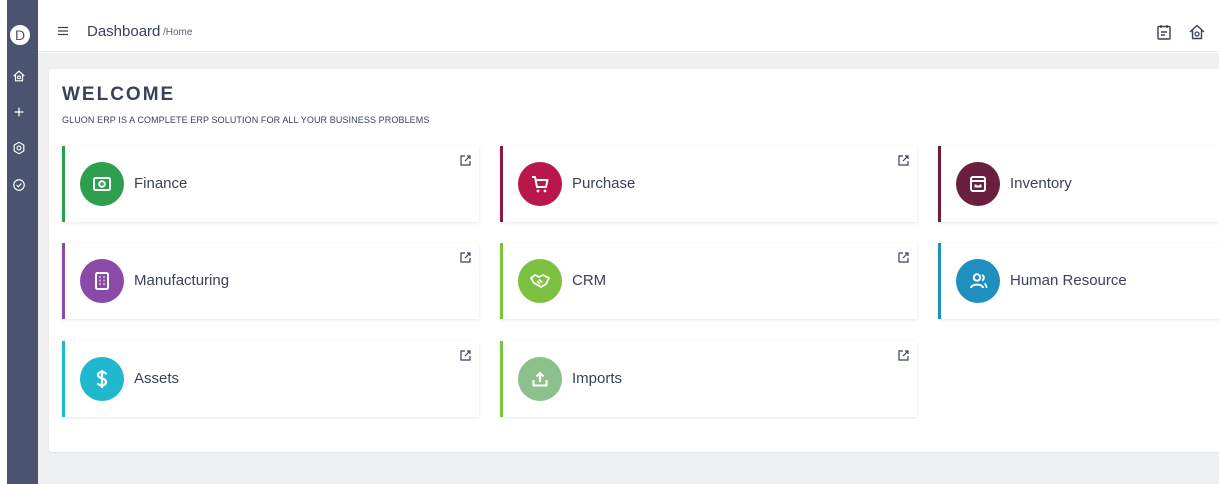 This screenshot has width=1219, height=484. What do you see at coordinates (19, 242) in the screenshot?
I see `sidebar: D` at bounding box center [19, 242].